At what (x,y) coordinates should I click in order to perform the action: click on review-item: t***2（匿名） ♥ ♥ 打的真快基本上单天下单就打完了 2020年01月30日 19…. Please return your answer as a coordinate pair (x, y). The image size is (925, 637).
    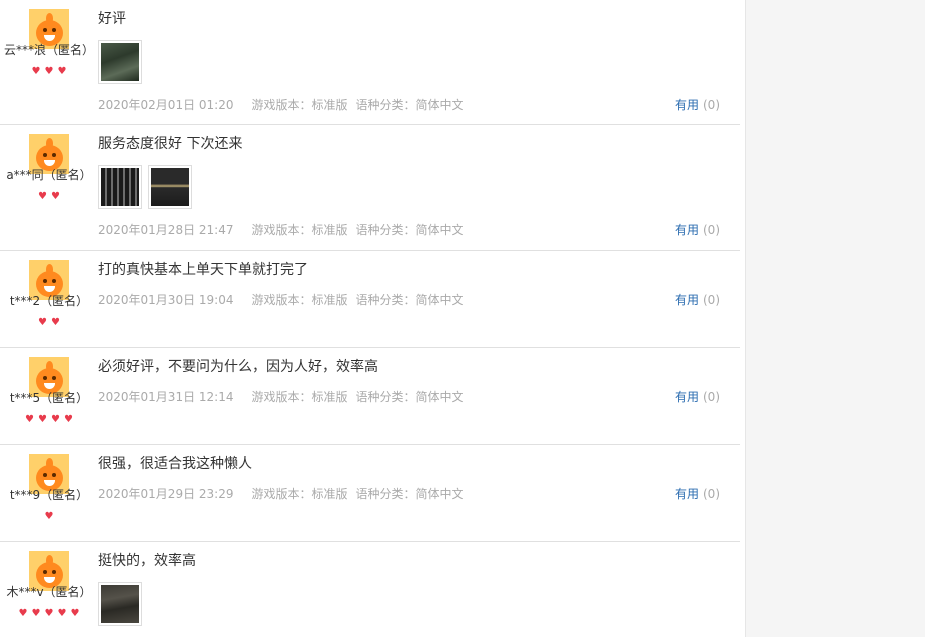
    Looking at the image, I should click on (370, 299).